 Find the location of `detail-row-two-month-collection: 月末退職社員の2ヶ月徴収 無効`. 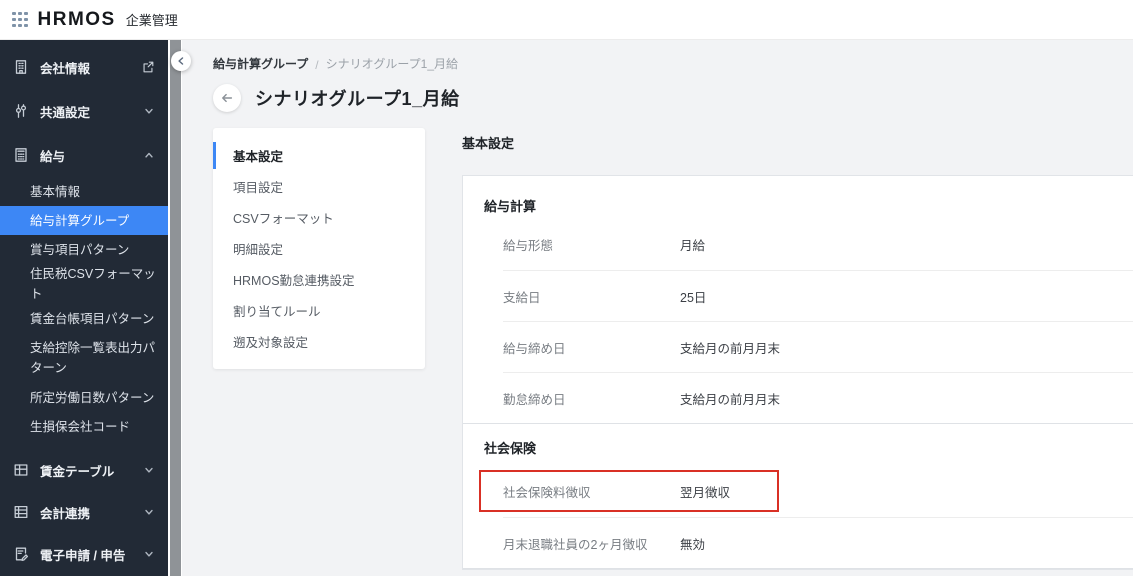

detail-row-two-month-collection: 月末退職社員の2ヶ月徴収 無効 is located at coordinates (818, 542).